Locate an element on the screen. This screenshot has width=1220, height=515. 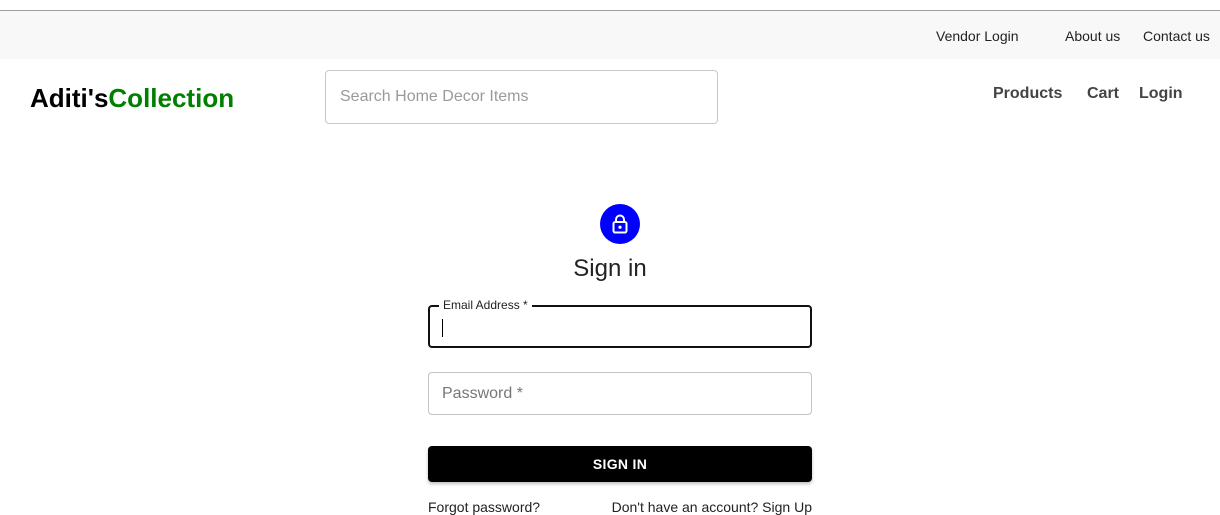
search-box is located at coordinates (521, 97).